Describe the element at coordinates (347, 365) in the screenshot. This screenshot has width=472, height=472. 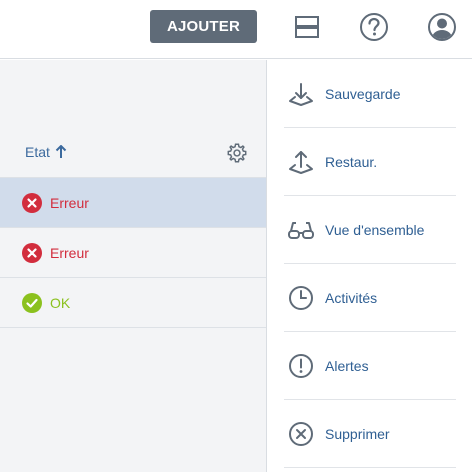
I see `menu-item-label: Alertes` at that location.